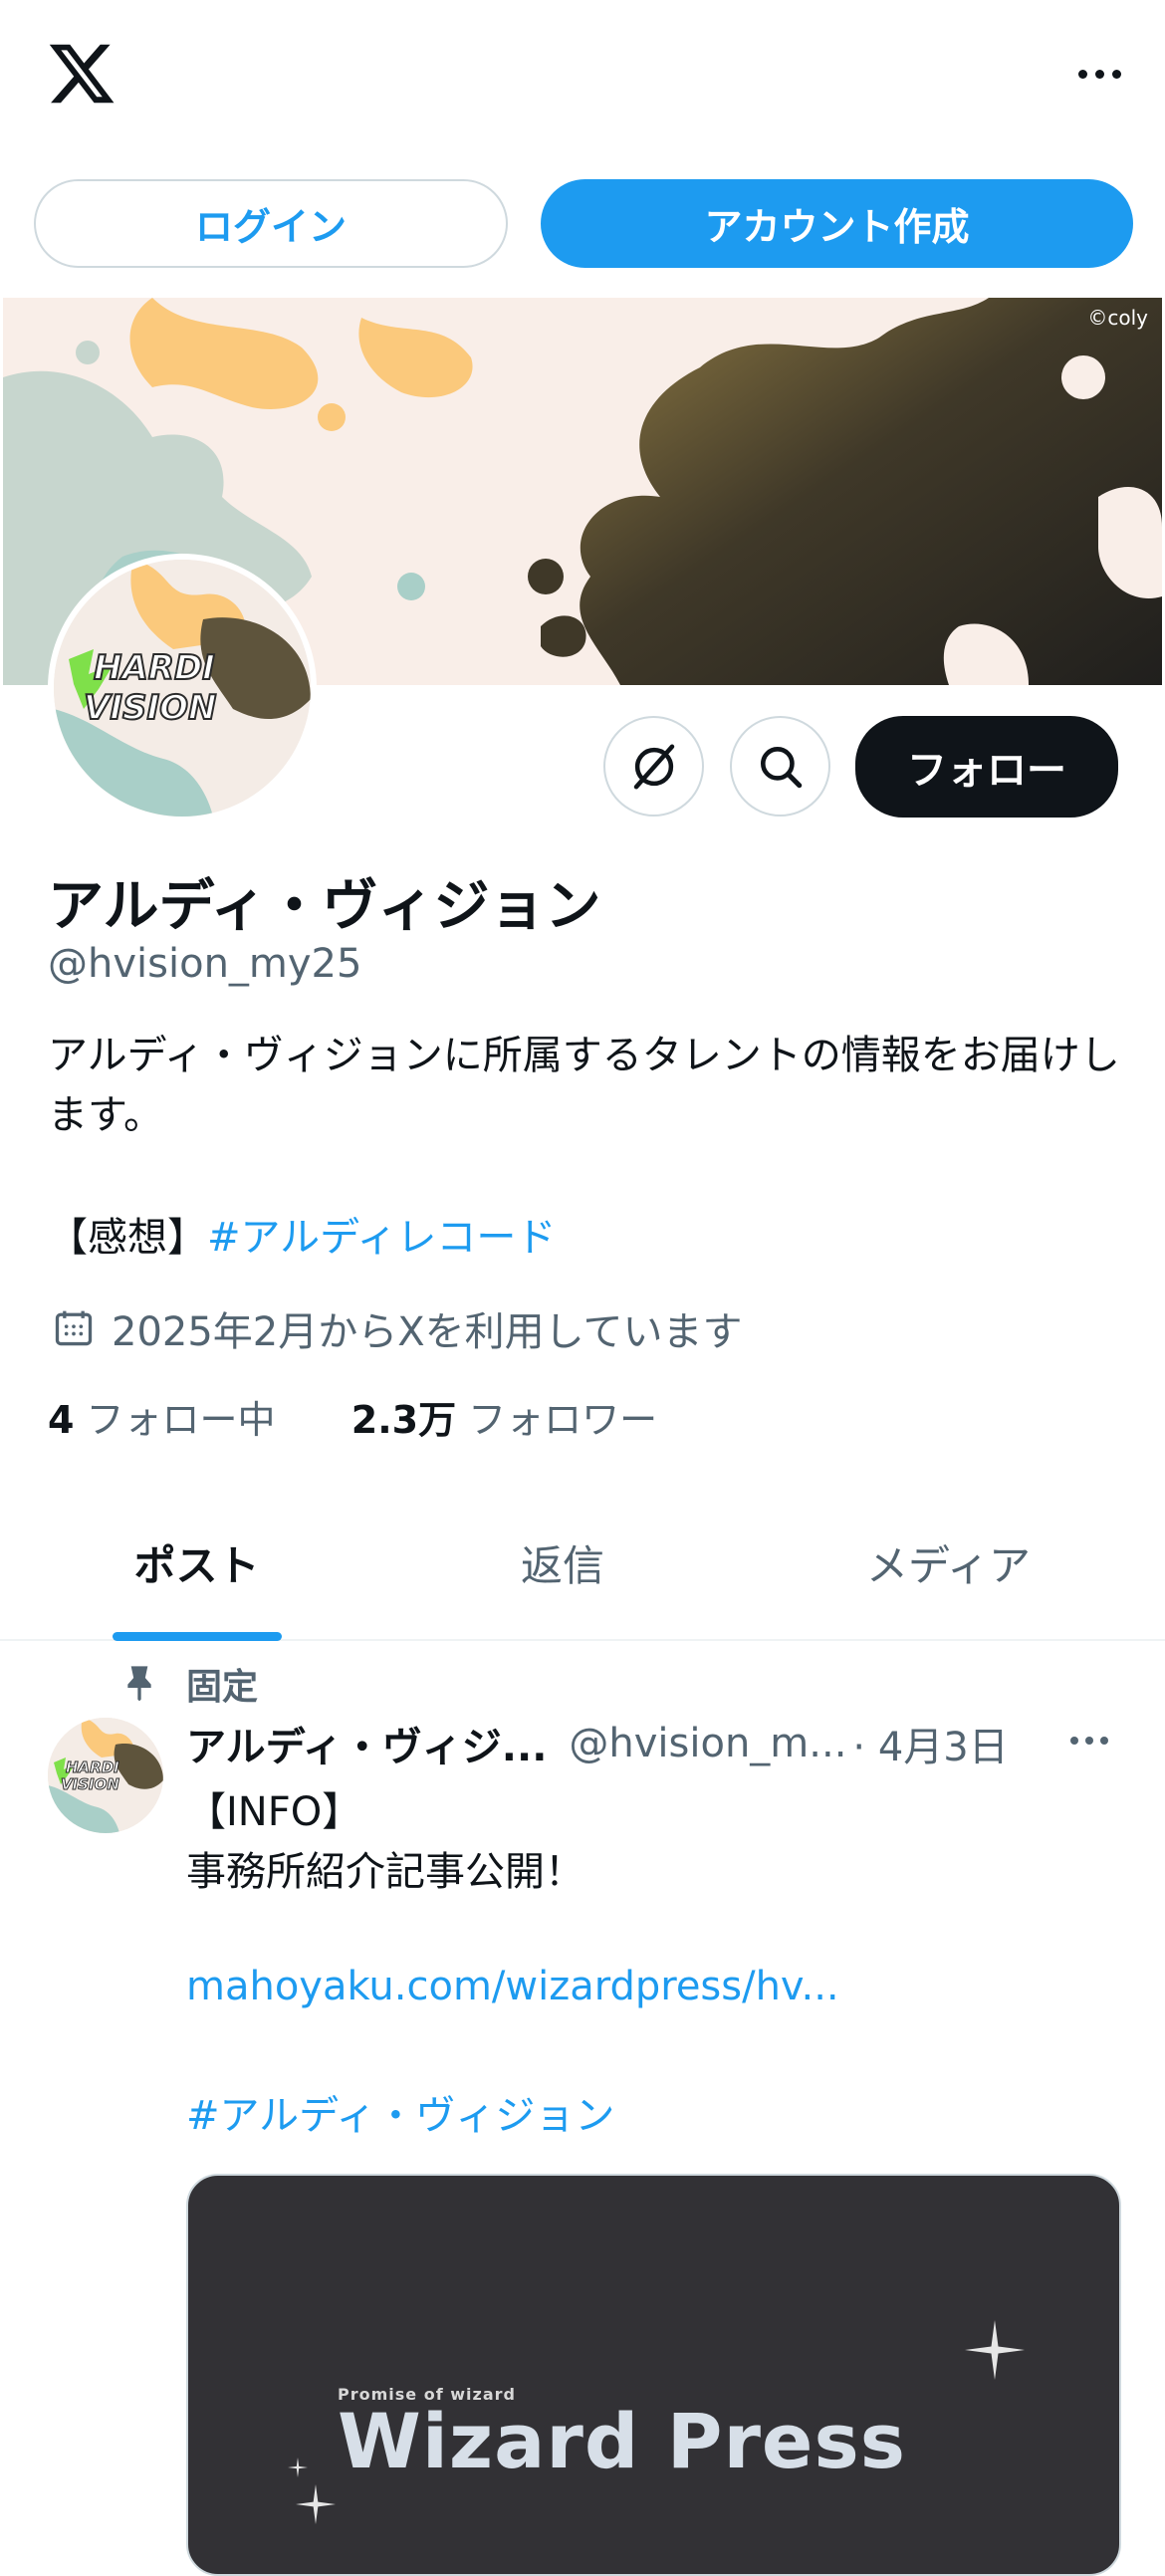 The image size is (1165, 2576). I want to click on followers-count: 2.3万, so click(404, 1420).